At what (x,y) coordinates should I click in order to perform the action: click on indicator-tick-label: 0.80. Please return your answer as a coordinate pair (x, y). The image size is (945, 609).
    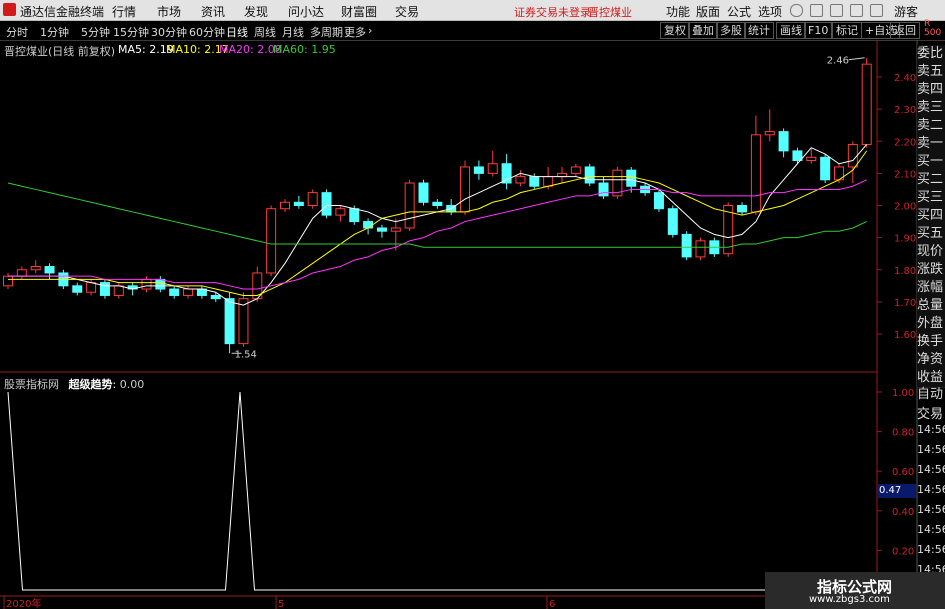
    Looking at the image, I should click on (903, 433).